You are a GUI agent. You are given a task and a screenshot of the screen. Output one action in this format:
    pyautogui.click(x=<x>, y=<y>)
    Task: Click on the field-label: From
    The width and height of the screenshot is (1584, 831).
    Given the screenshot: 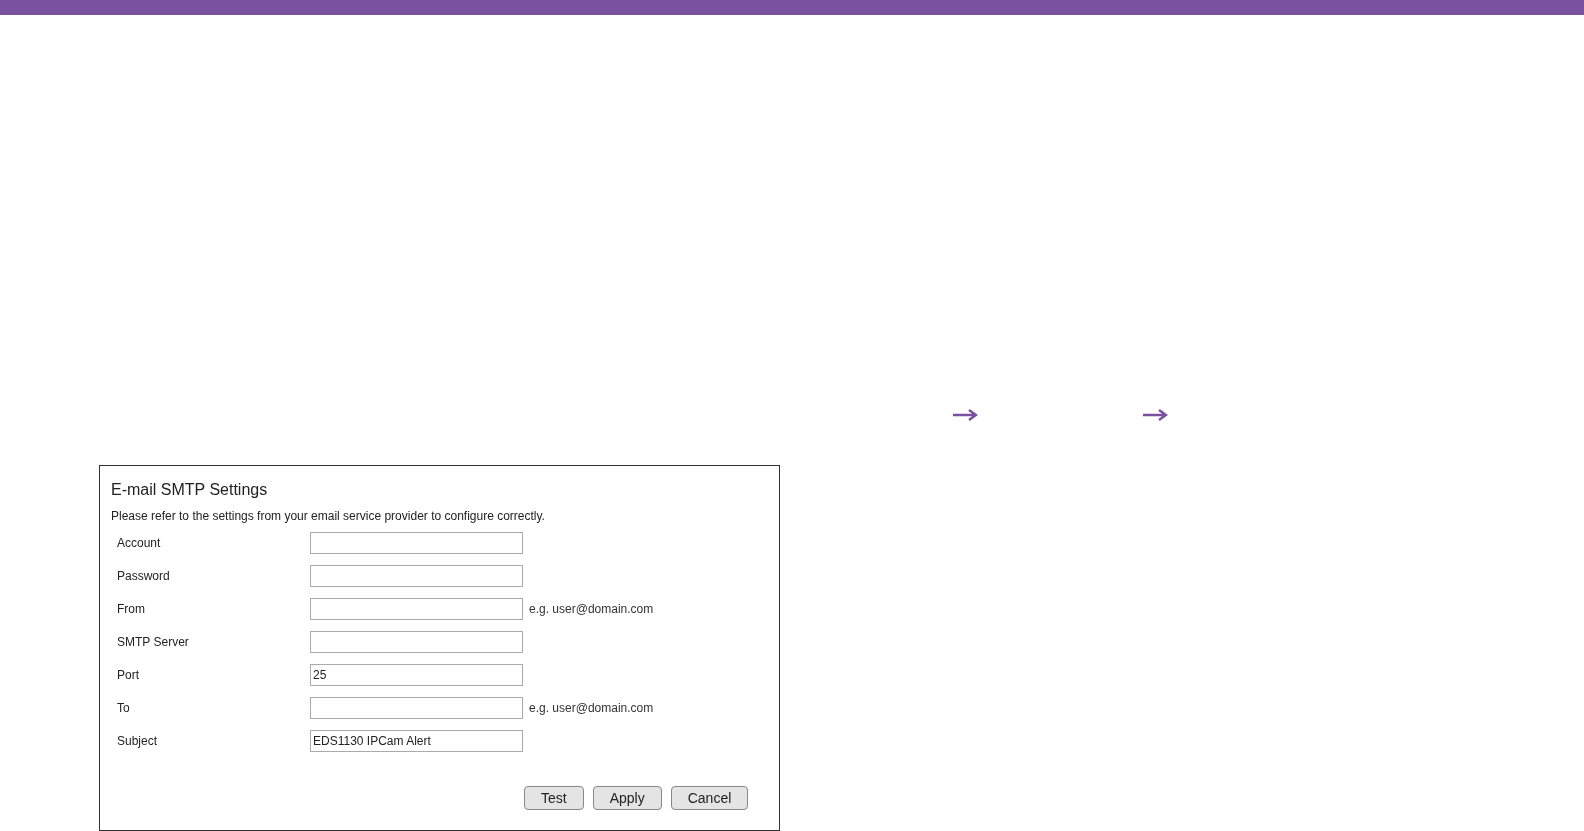 What is the action you would take?
    pyautogui.click(x=131, y=609)
    